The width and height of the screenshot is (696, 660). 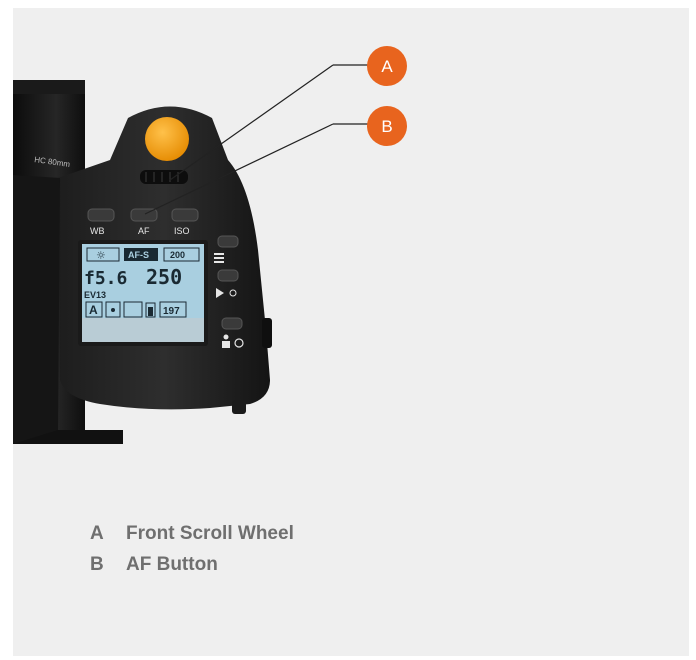 I want to click on legend-letter: A, so click(x=97, y=533).